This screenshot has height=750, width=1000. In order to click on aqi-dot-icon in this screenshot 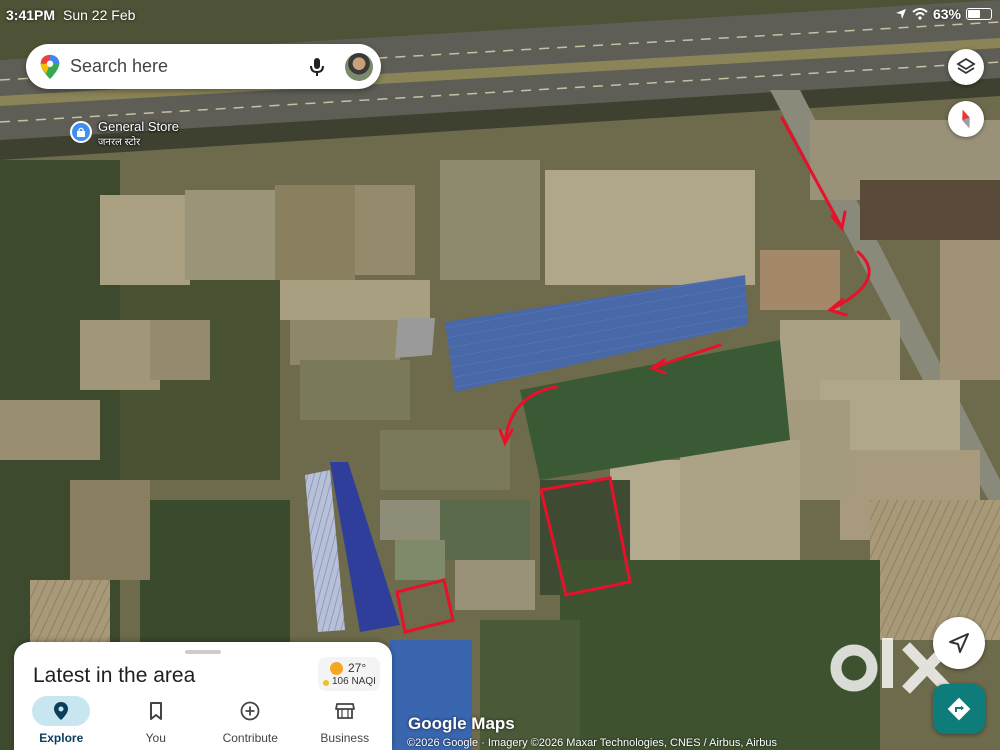, I will do `click(326, 683)`.